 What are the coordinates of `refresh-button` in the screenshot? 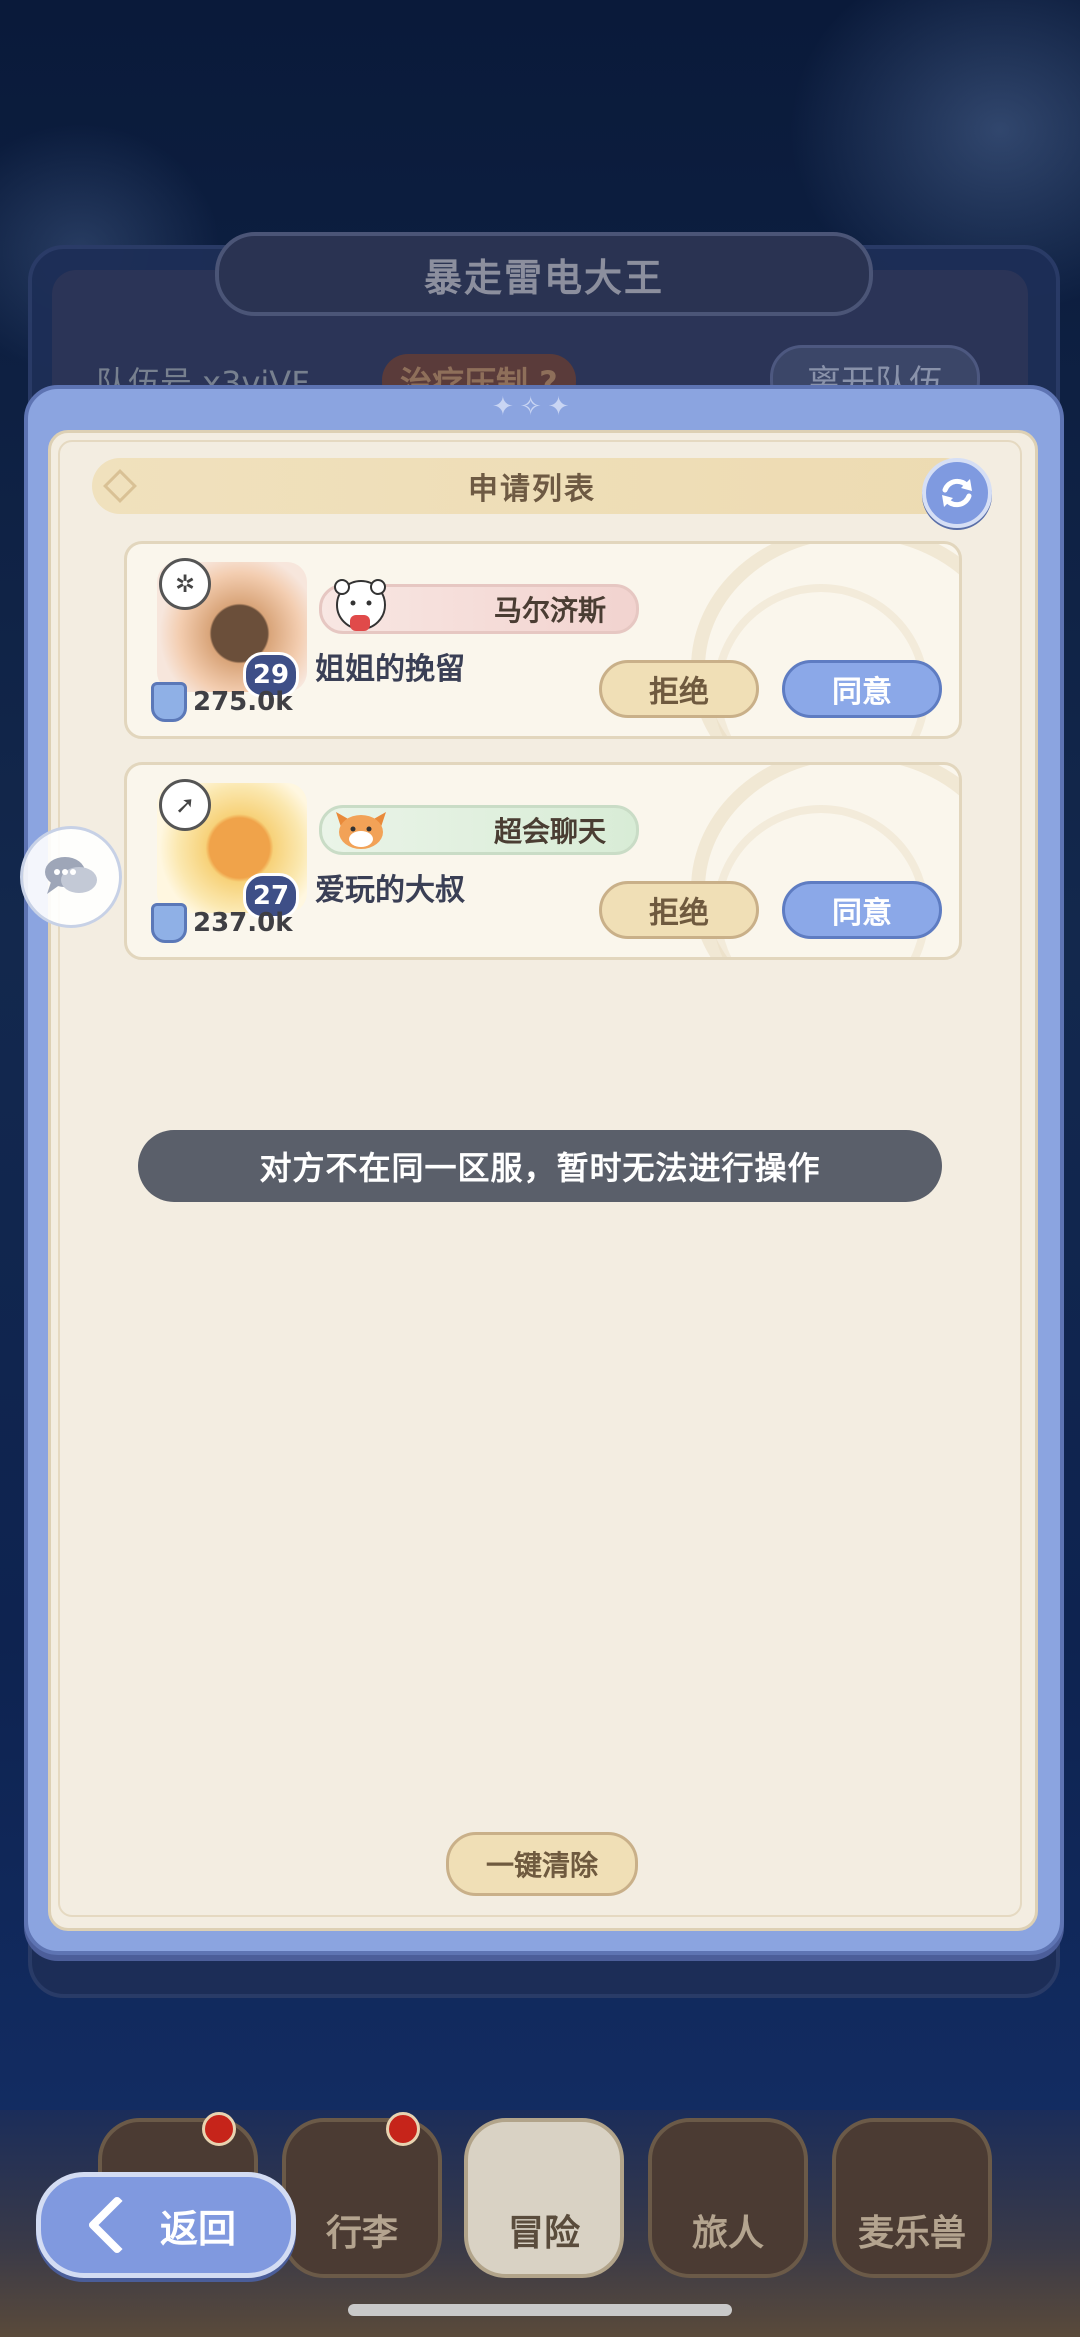 It's located at (957, 493).